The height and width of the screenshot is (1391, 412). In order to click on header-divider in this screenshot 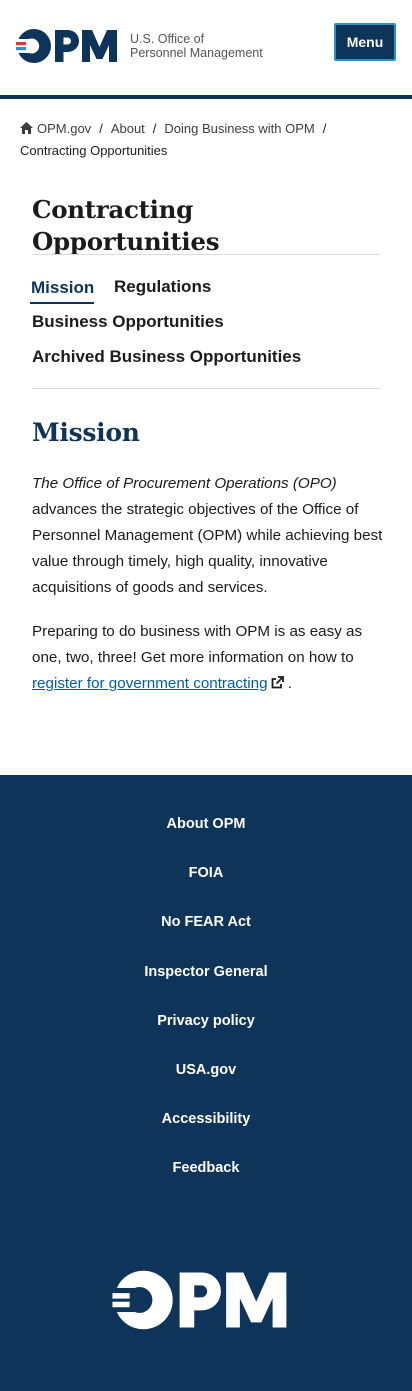, I will do `click(206, 97)`.